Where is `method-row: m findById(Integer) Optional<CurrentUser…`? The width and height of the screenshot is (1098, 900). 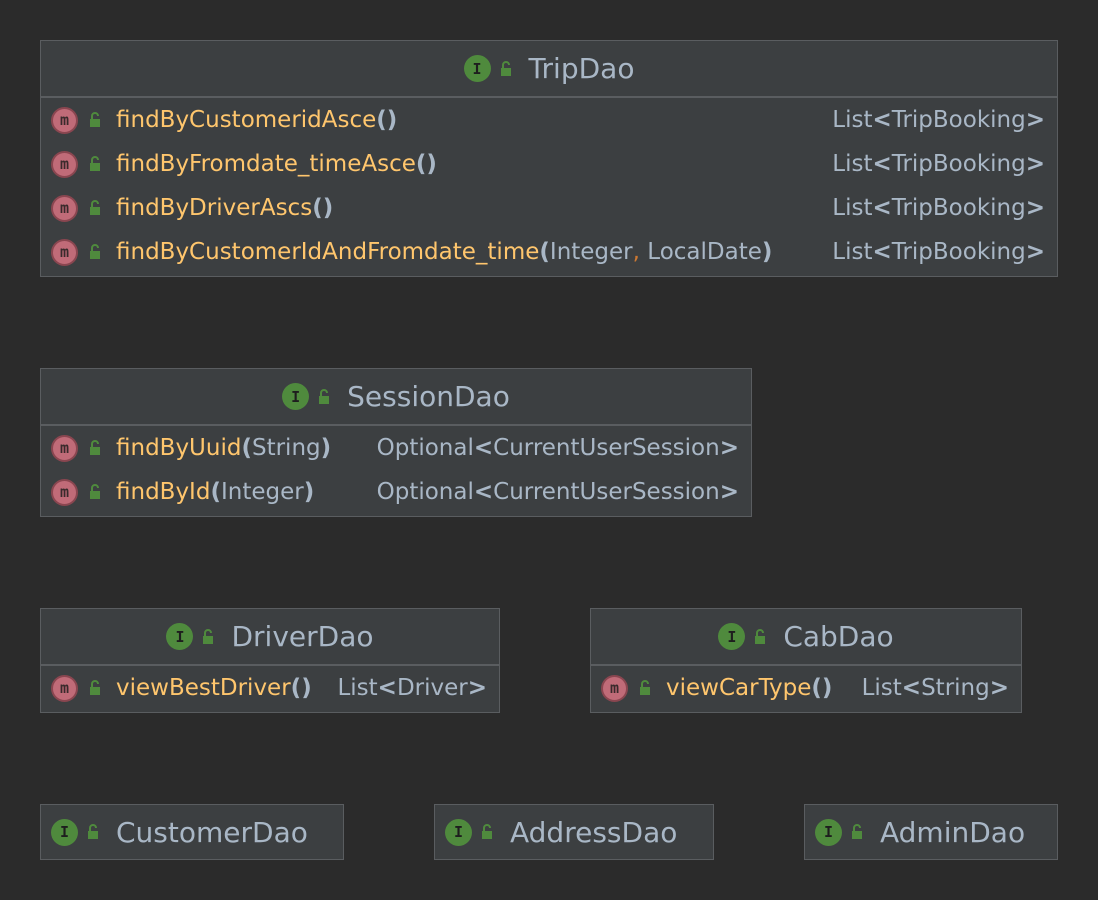 method-row: m findById(Integer) Optional<CurrentUser… is located at coordinates (396, 492).